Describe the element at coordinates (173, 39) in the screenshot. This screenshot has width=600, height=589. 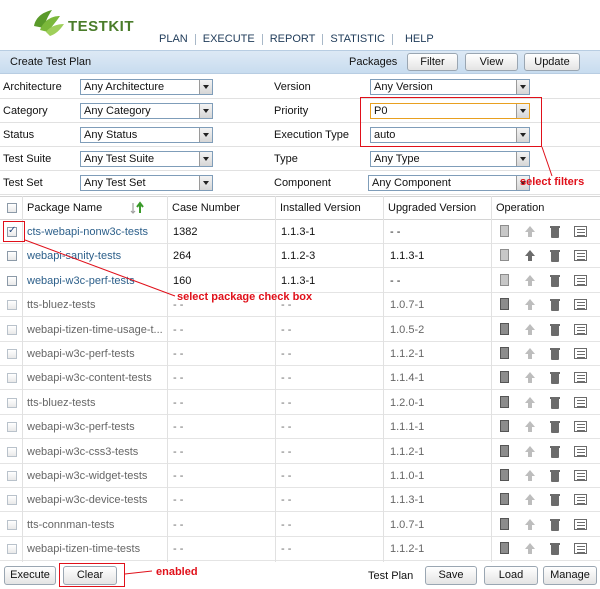
I see `nav-plan: PLAN` at that location.